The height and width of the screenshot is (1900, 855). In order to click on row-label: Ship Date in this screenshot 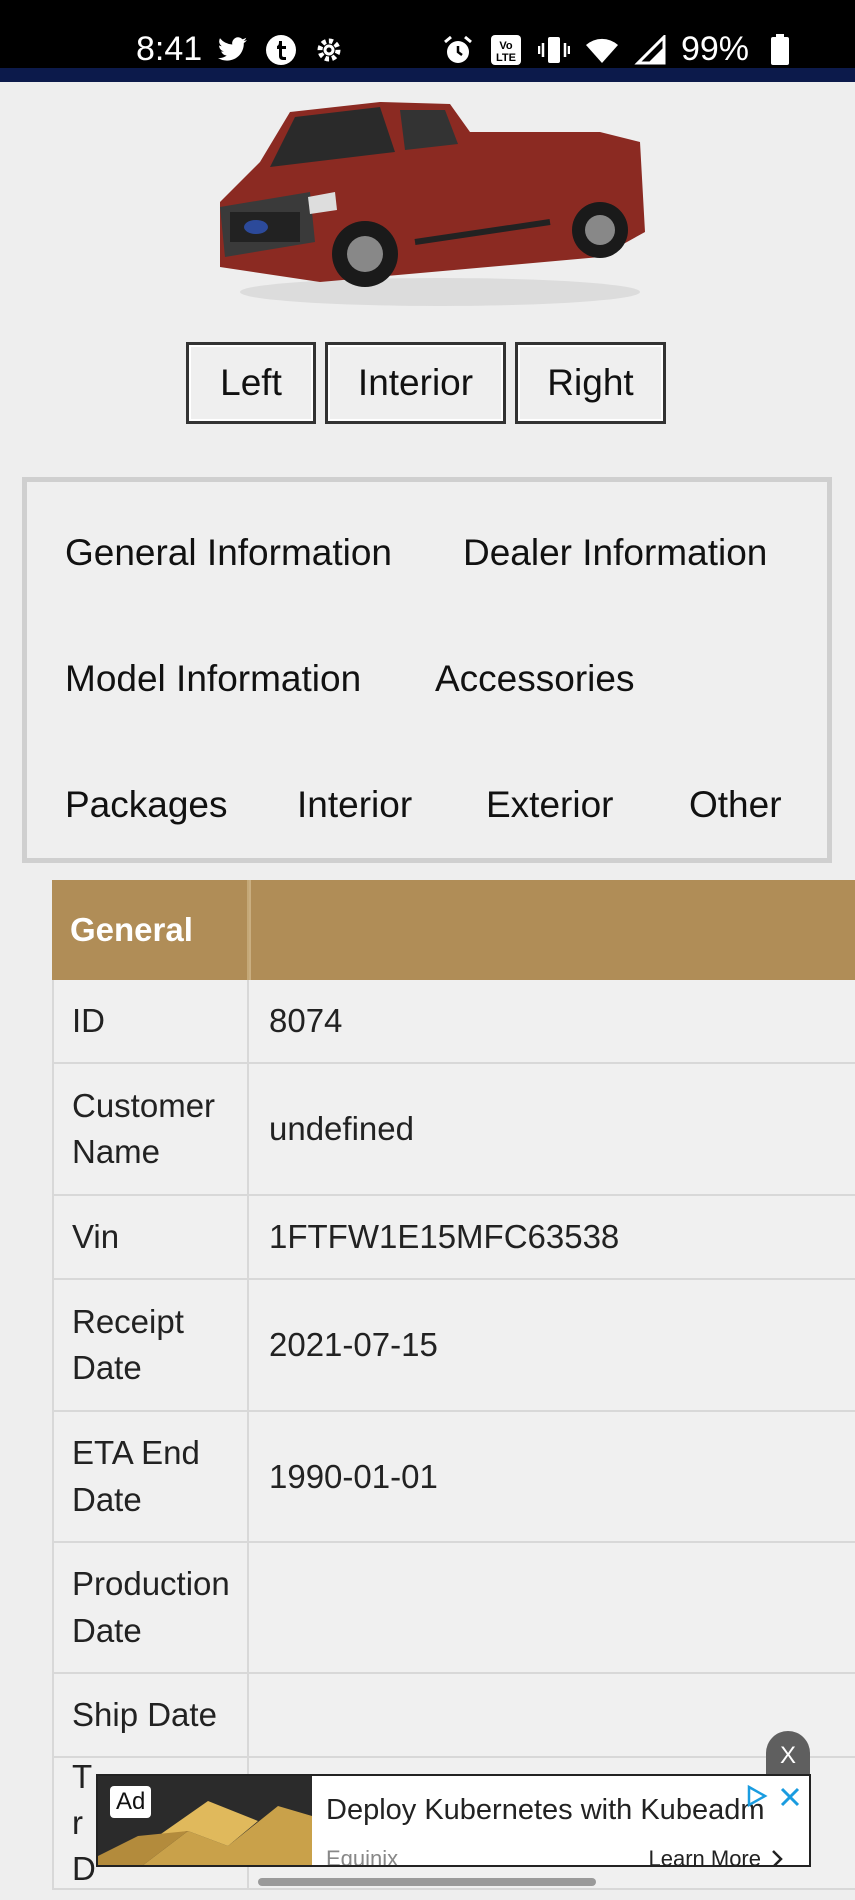, I will do `click(150, 1715)`.